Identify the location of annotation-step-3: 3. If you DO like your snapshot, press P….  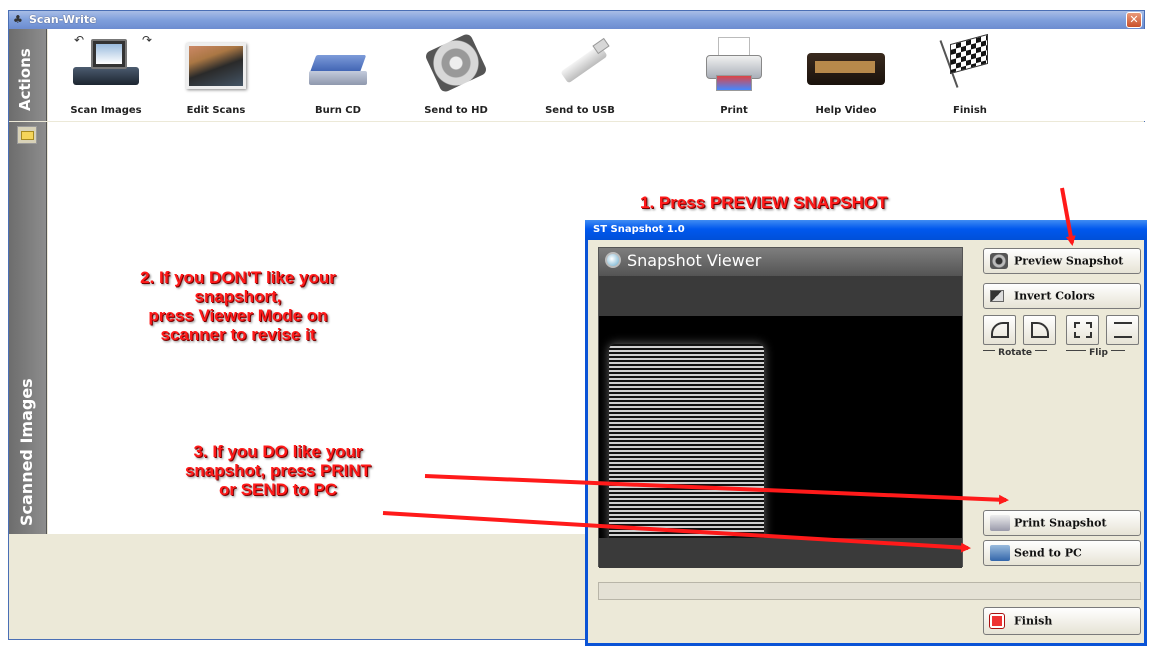
(278, 470).